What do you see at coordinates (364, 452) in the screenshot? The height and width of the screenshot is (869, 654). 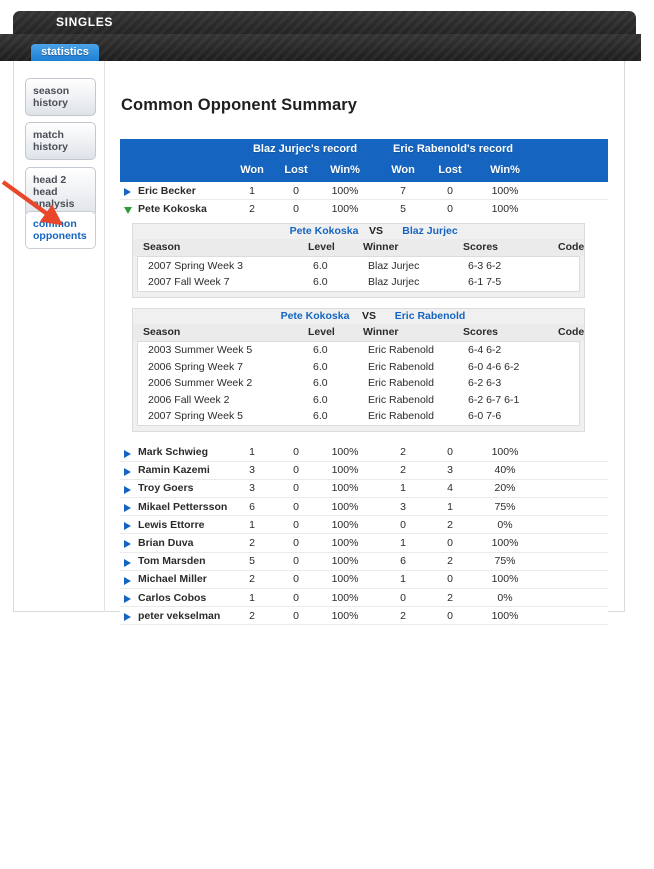 I see `table-row: Mark Schwieg 1 0 100% 2 0 100%` at bounding box center [364, 452].